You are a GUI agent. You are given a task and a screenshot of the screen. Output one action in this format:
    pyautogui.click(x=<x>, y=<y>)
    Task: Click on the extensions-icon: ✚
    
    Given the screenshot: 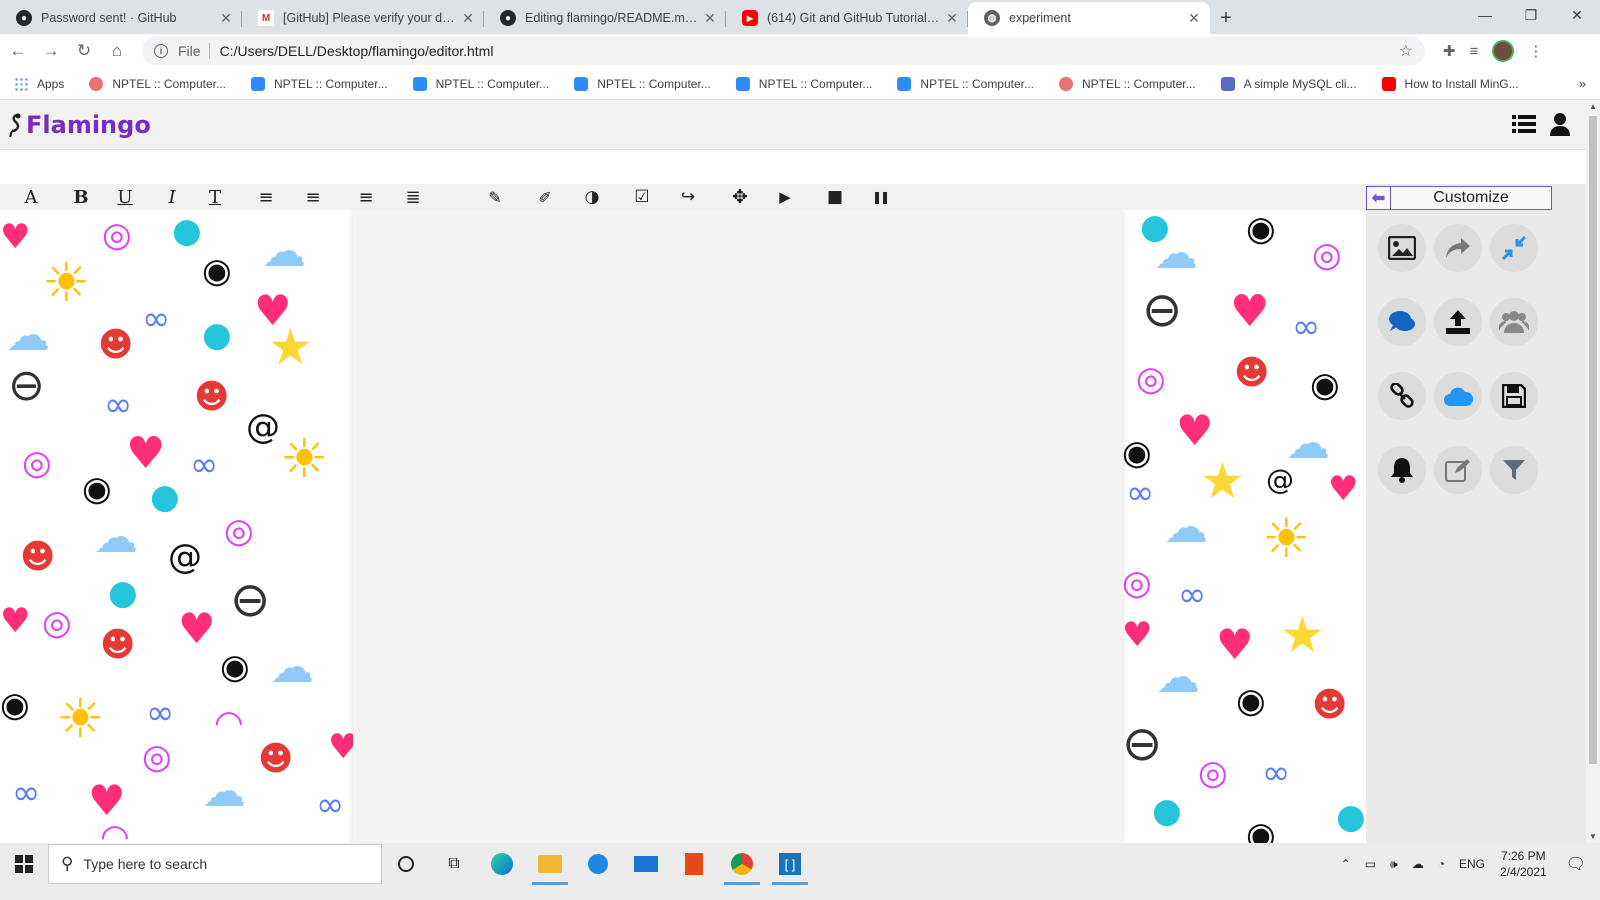 What is the action you would take?
    pyautogui.click(x=1449, y=51)
    